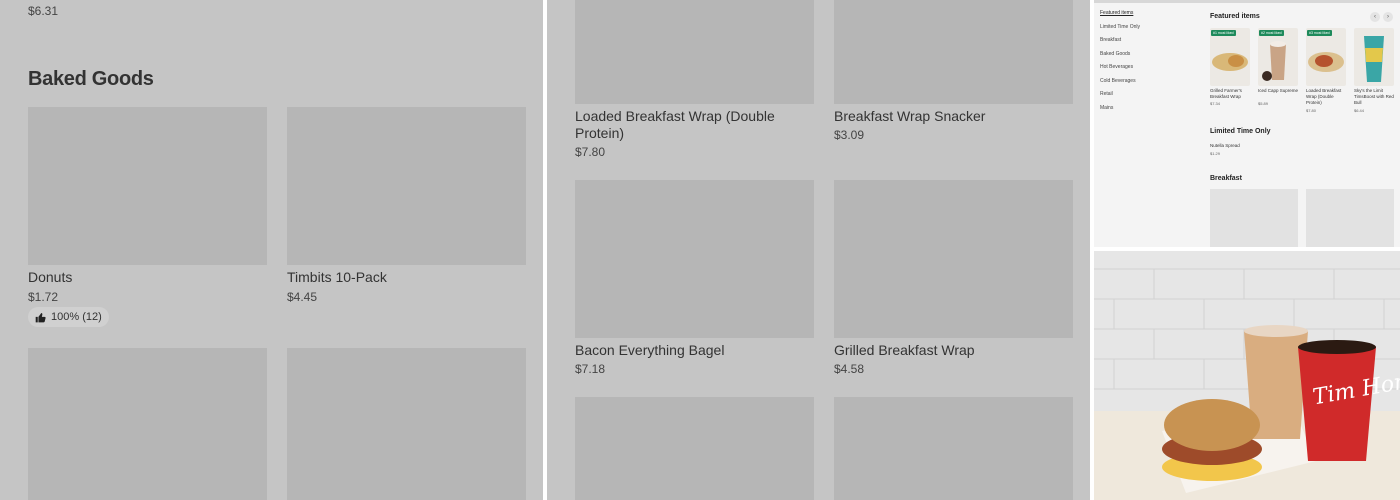 The image size is (1400, 500). I want to click on item-price: $1.72, so click(43, 297).